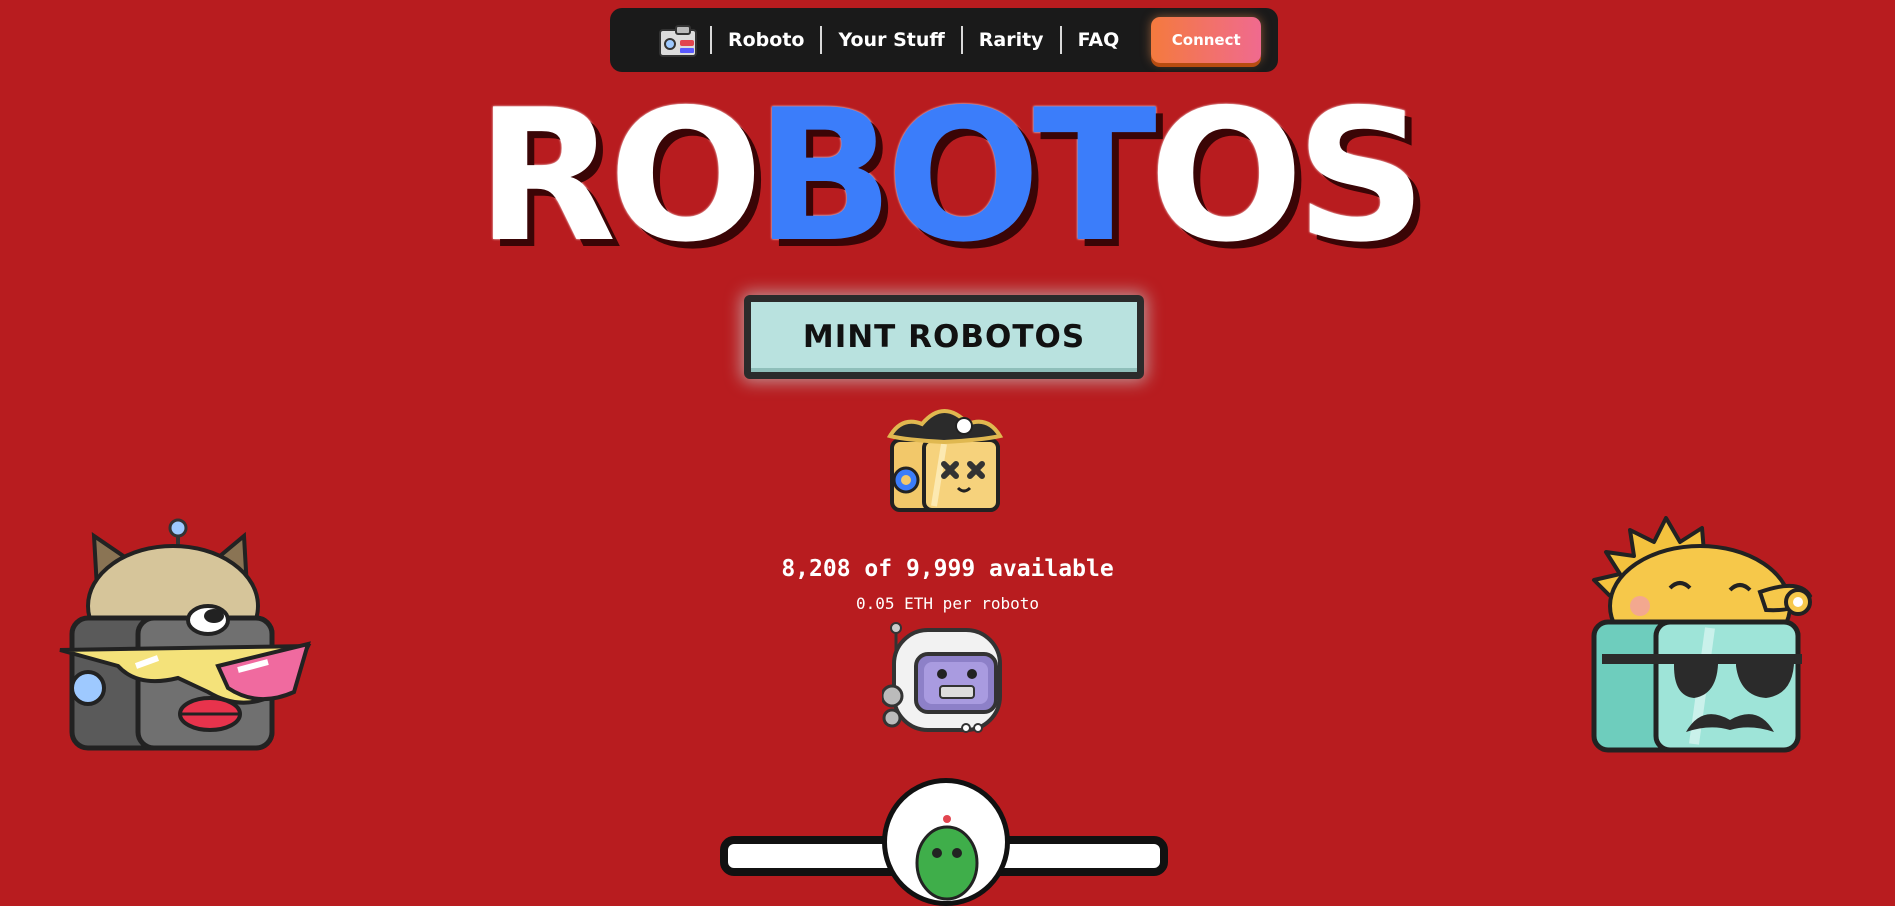  Describe the element at coordinates (1206, 40) in the screenshot. I see `connect-button: Connect` at that location.